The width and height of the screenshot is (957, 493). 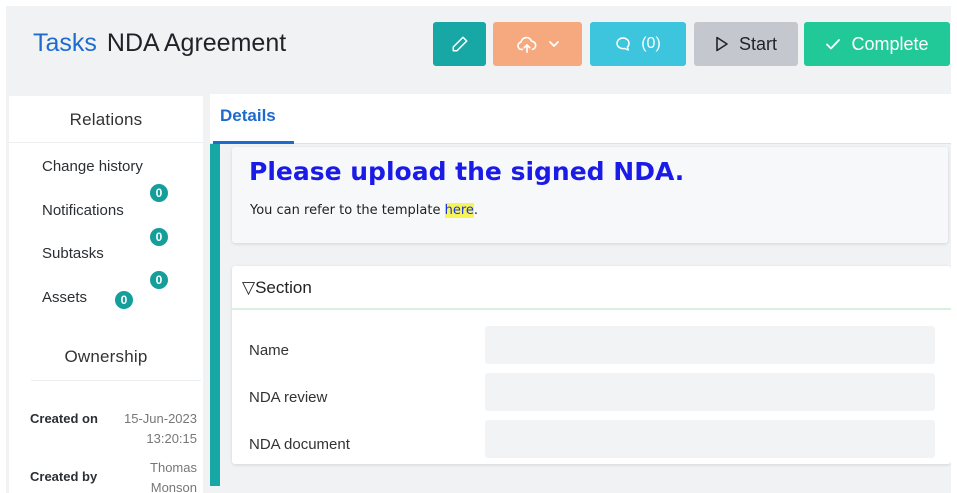 I want to click on status-accent-bar, so click(x=215, y=315).